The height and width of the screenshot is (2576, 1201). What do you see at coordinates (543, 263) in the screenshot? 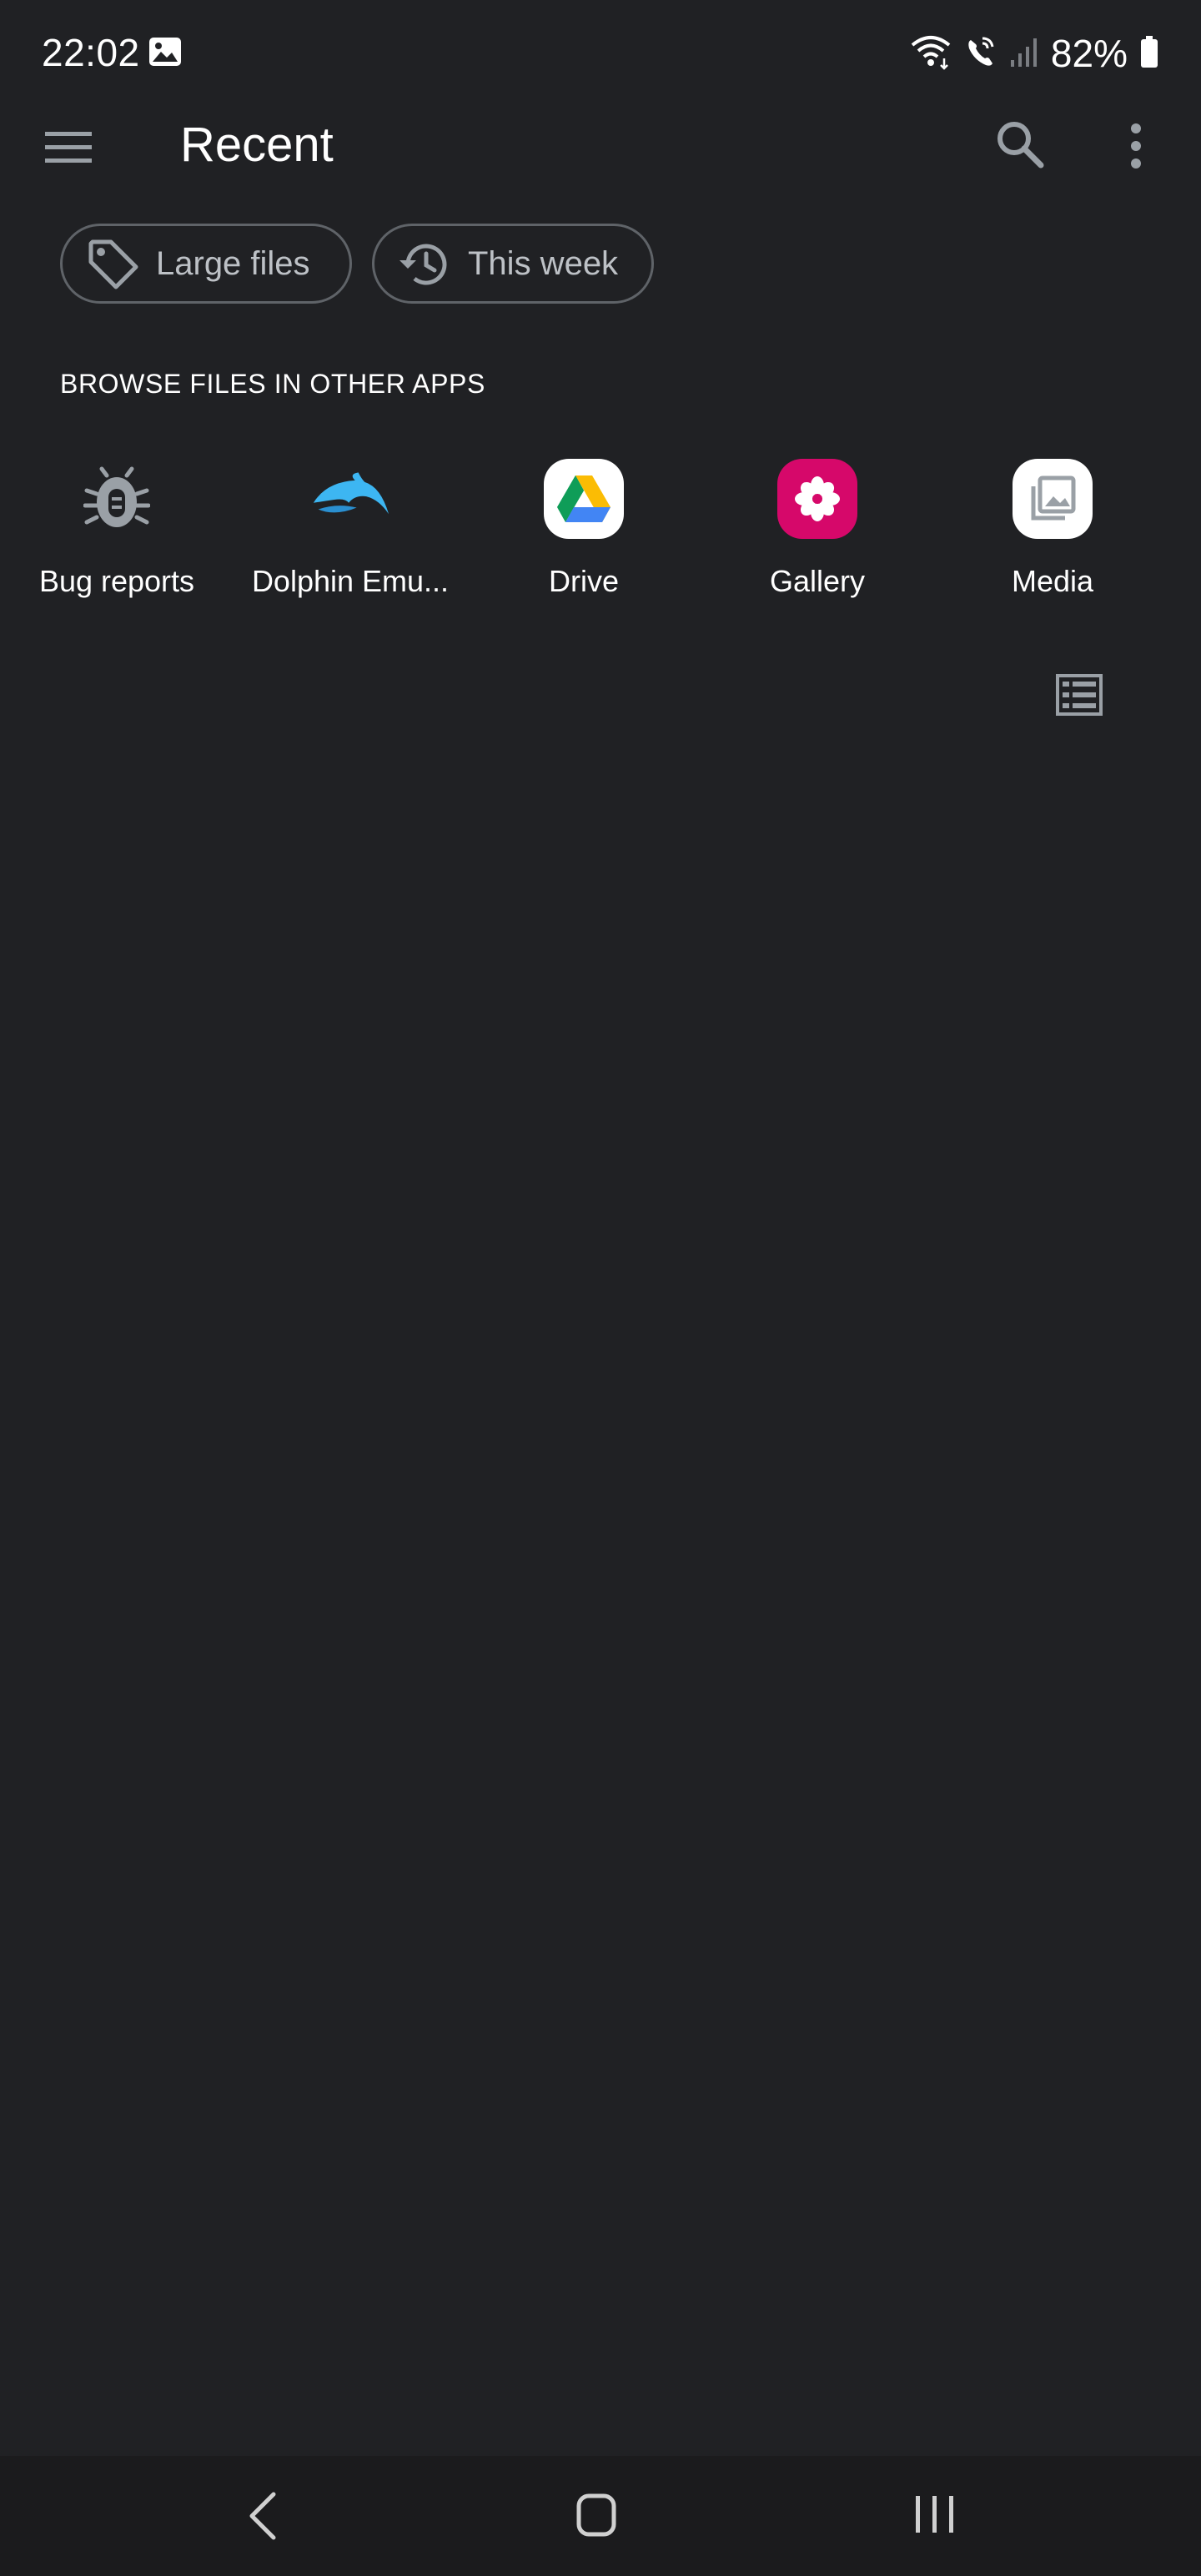
I see `this-week-chip-label: This week` at bounding box center [543, 263].